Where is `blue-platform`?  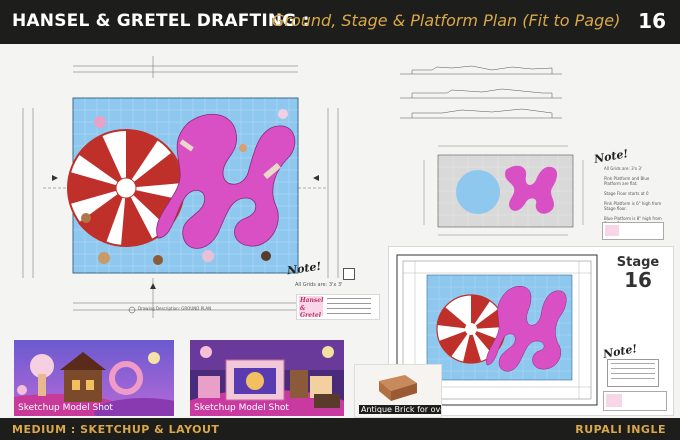
blue-platform is located at coordinates (478, 192).